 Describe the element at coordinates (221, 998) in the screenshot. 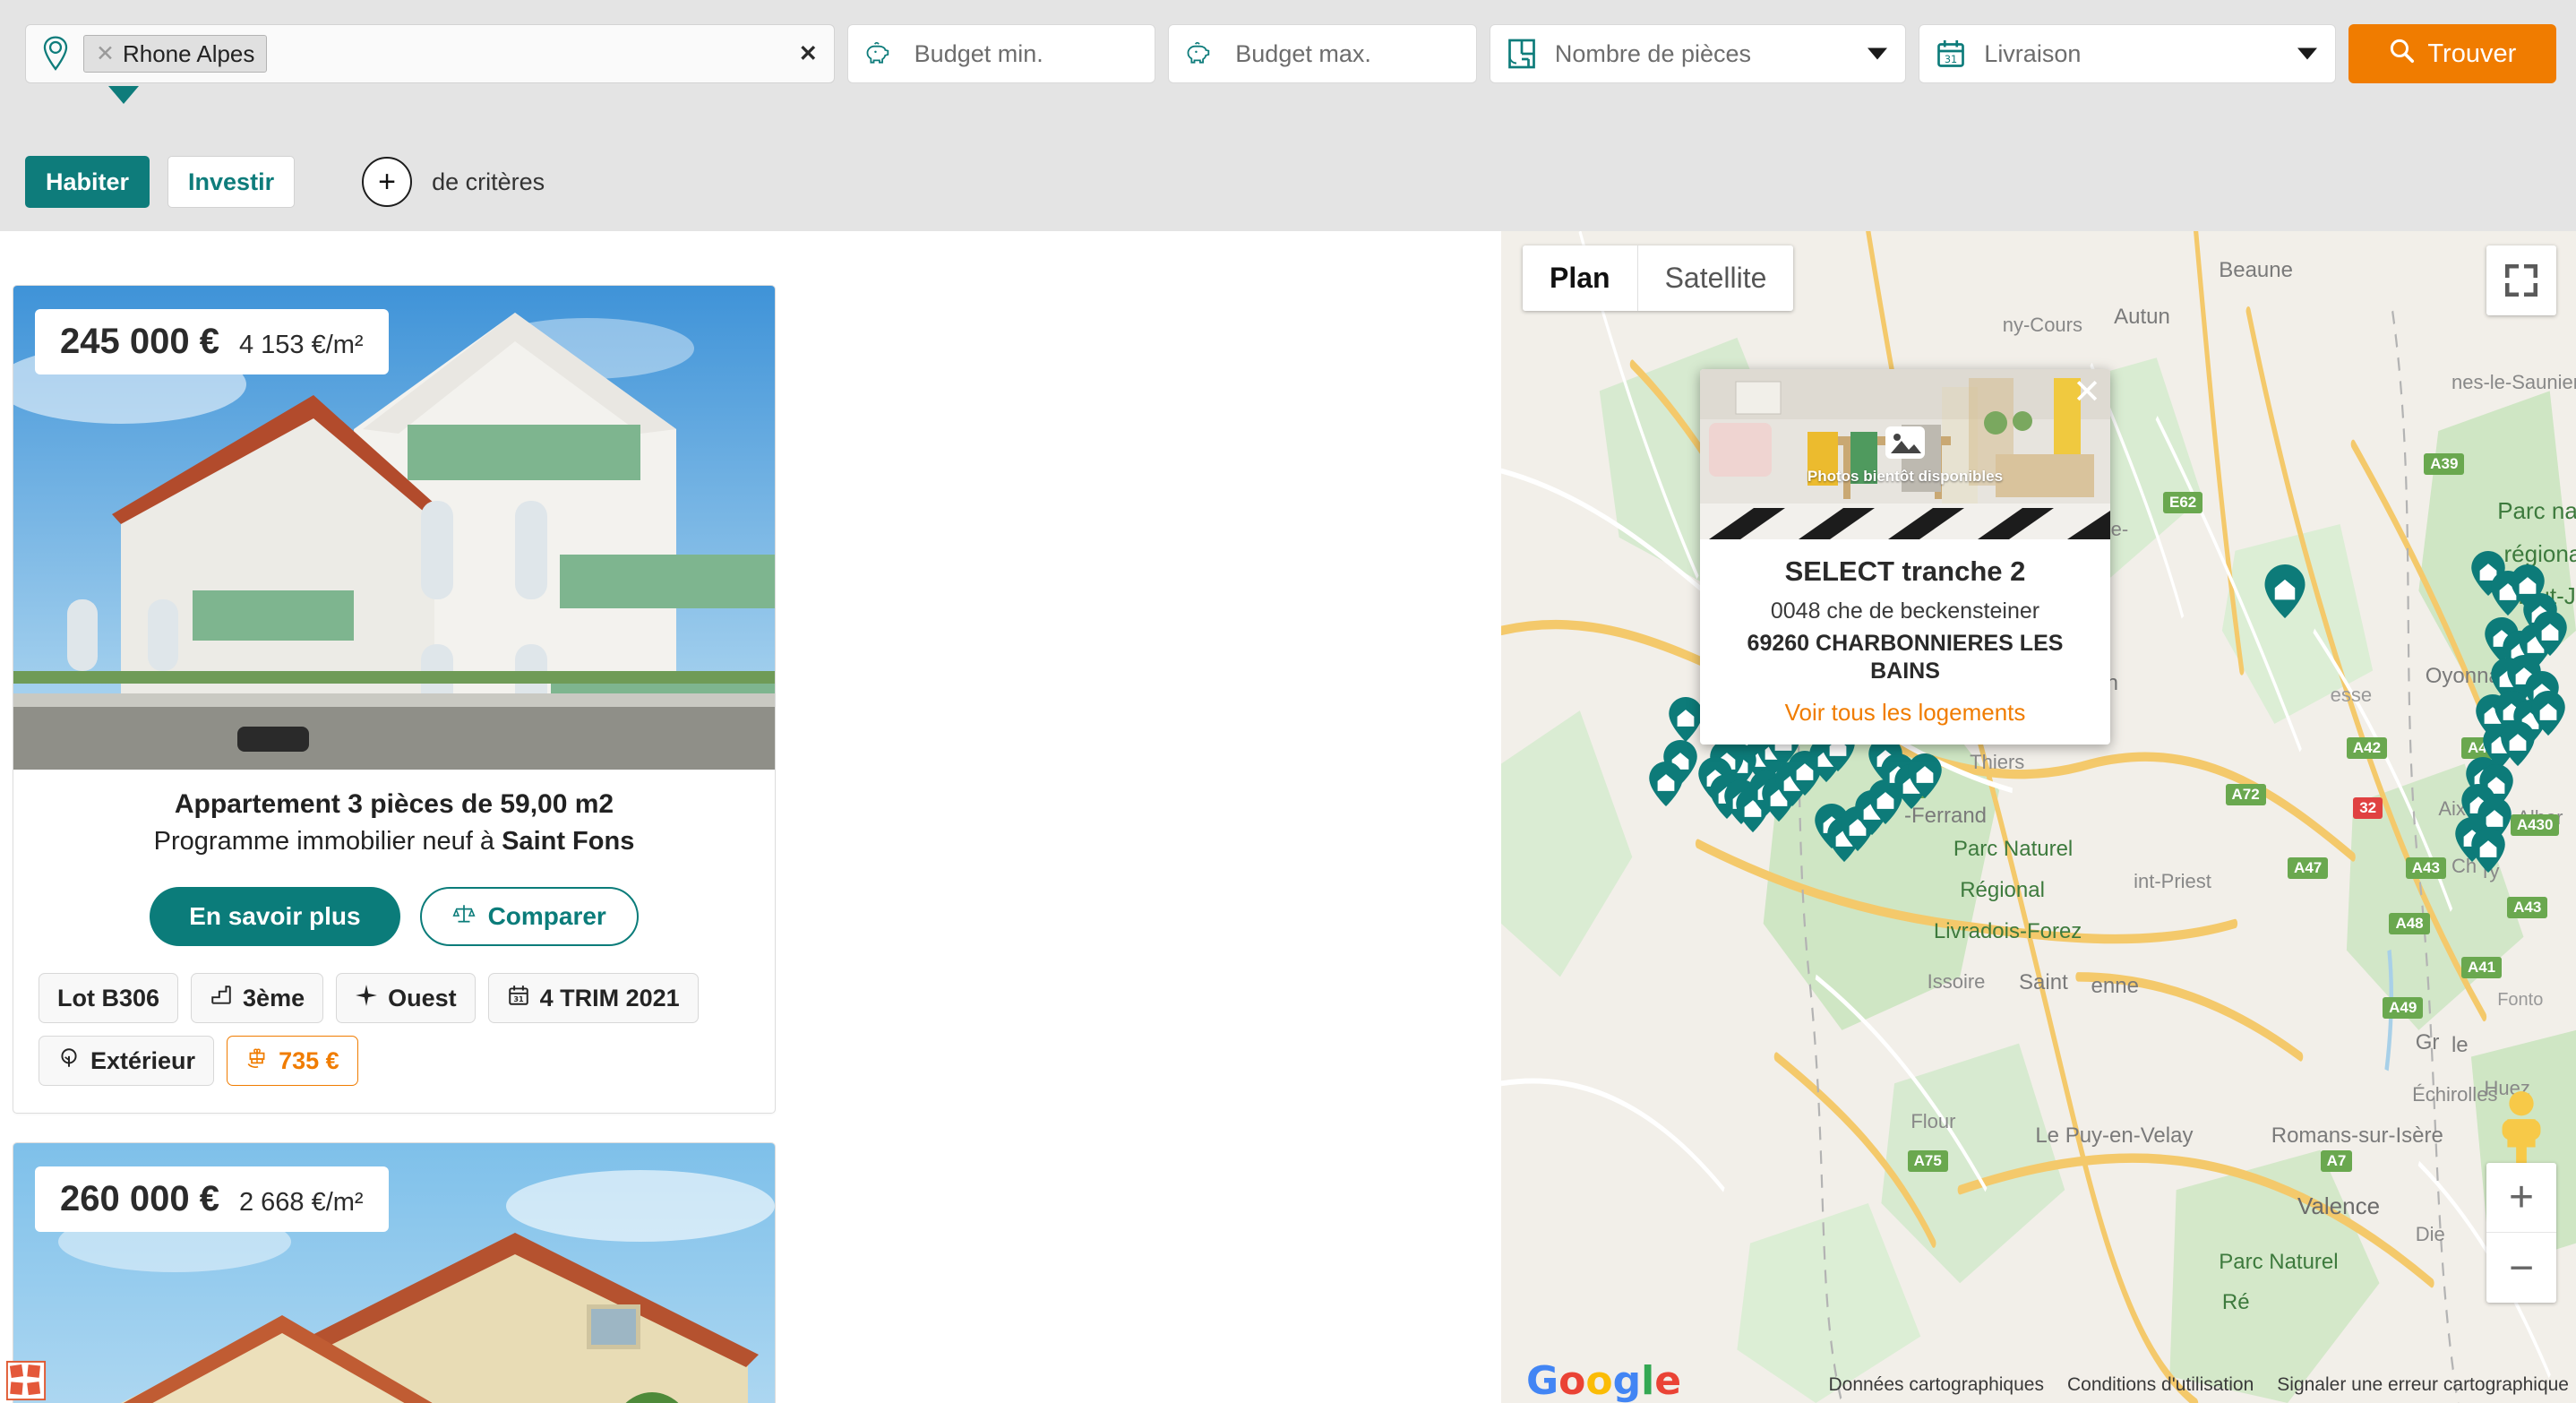

I see `floor-icon` at that location.